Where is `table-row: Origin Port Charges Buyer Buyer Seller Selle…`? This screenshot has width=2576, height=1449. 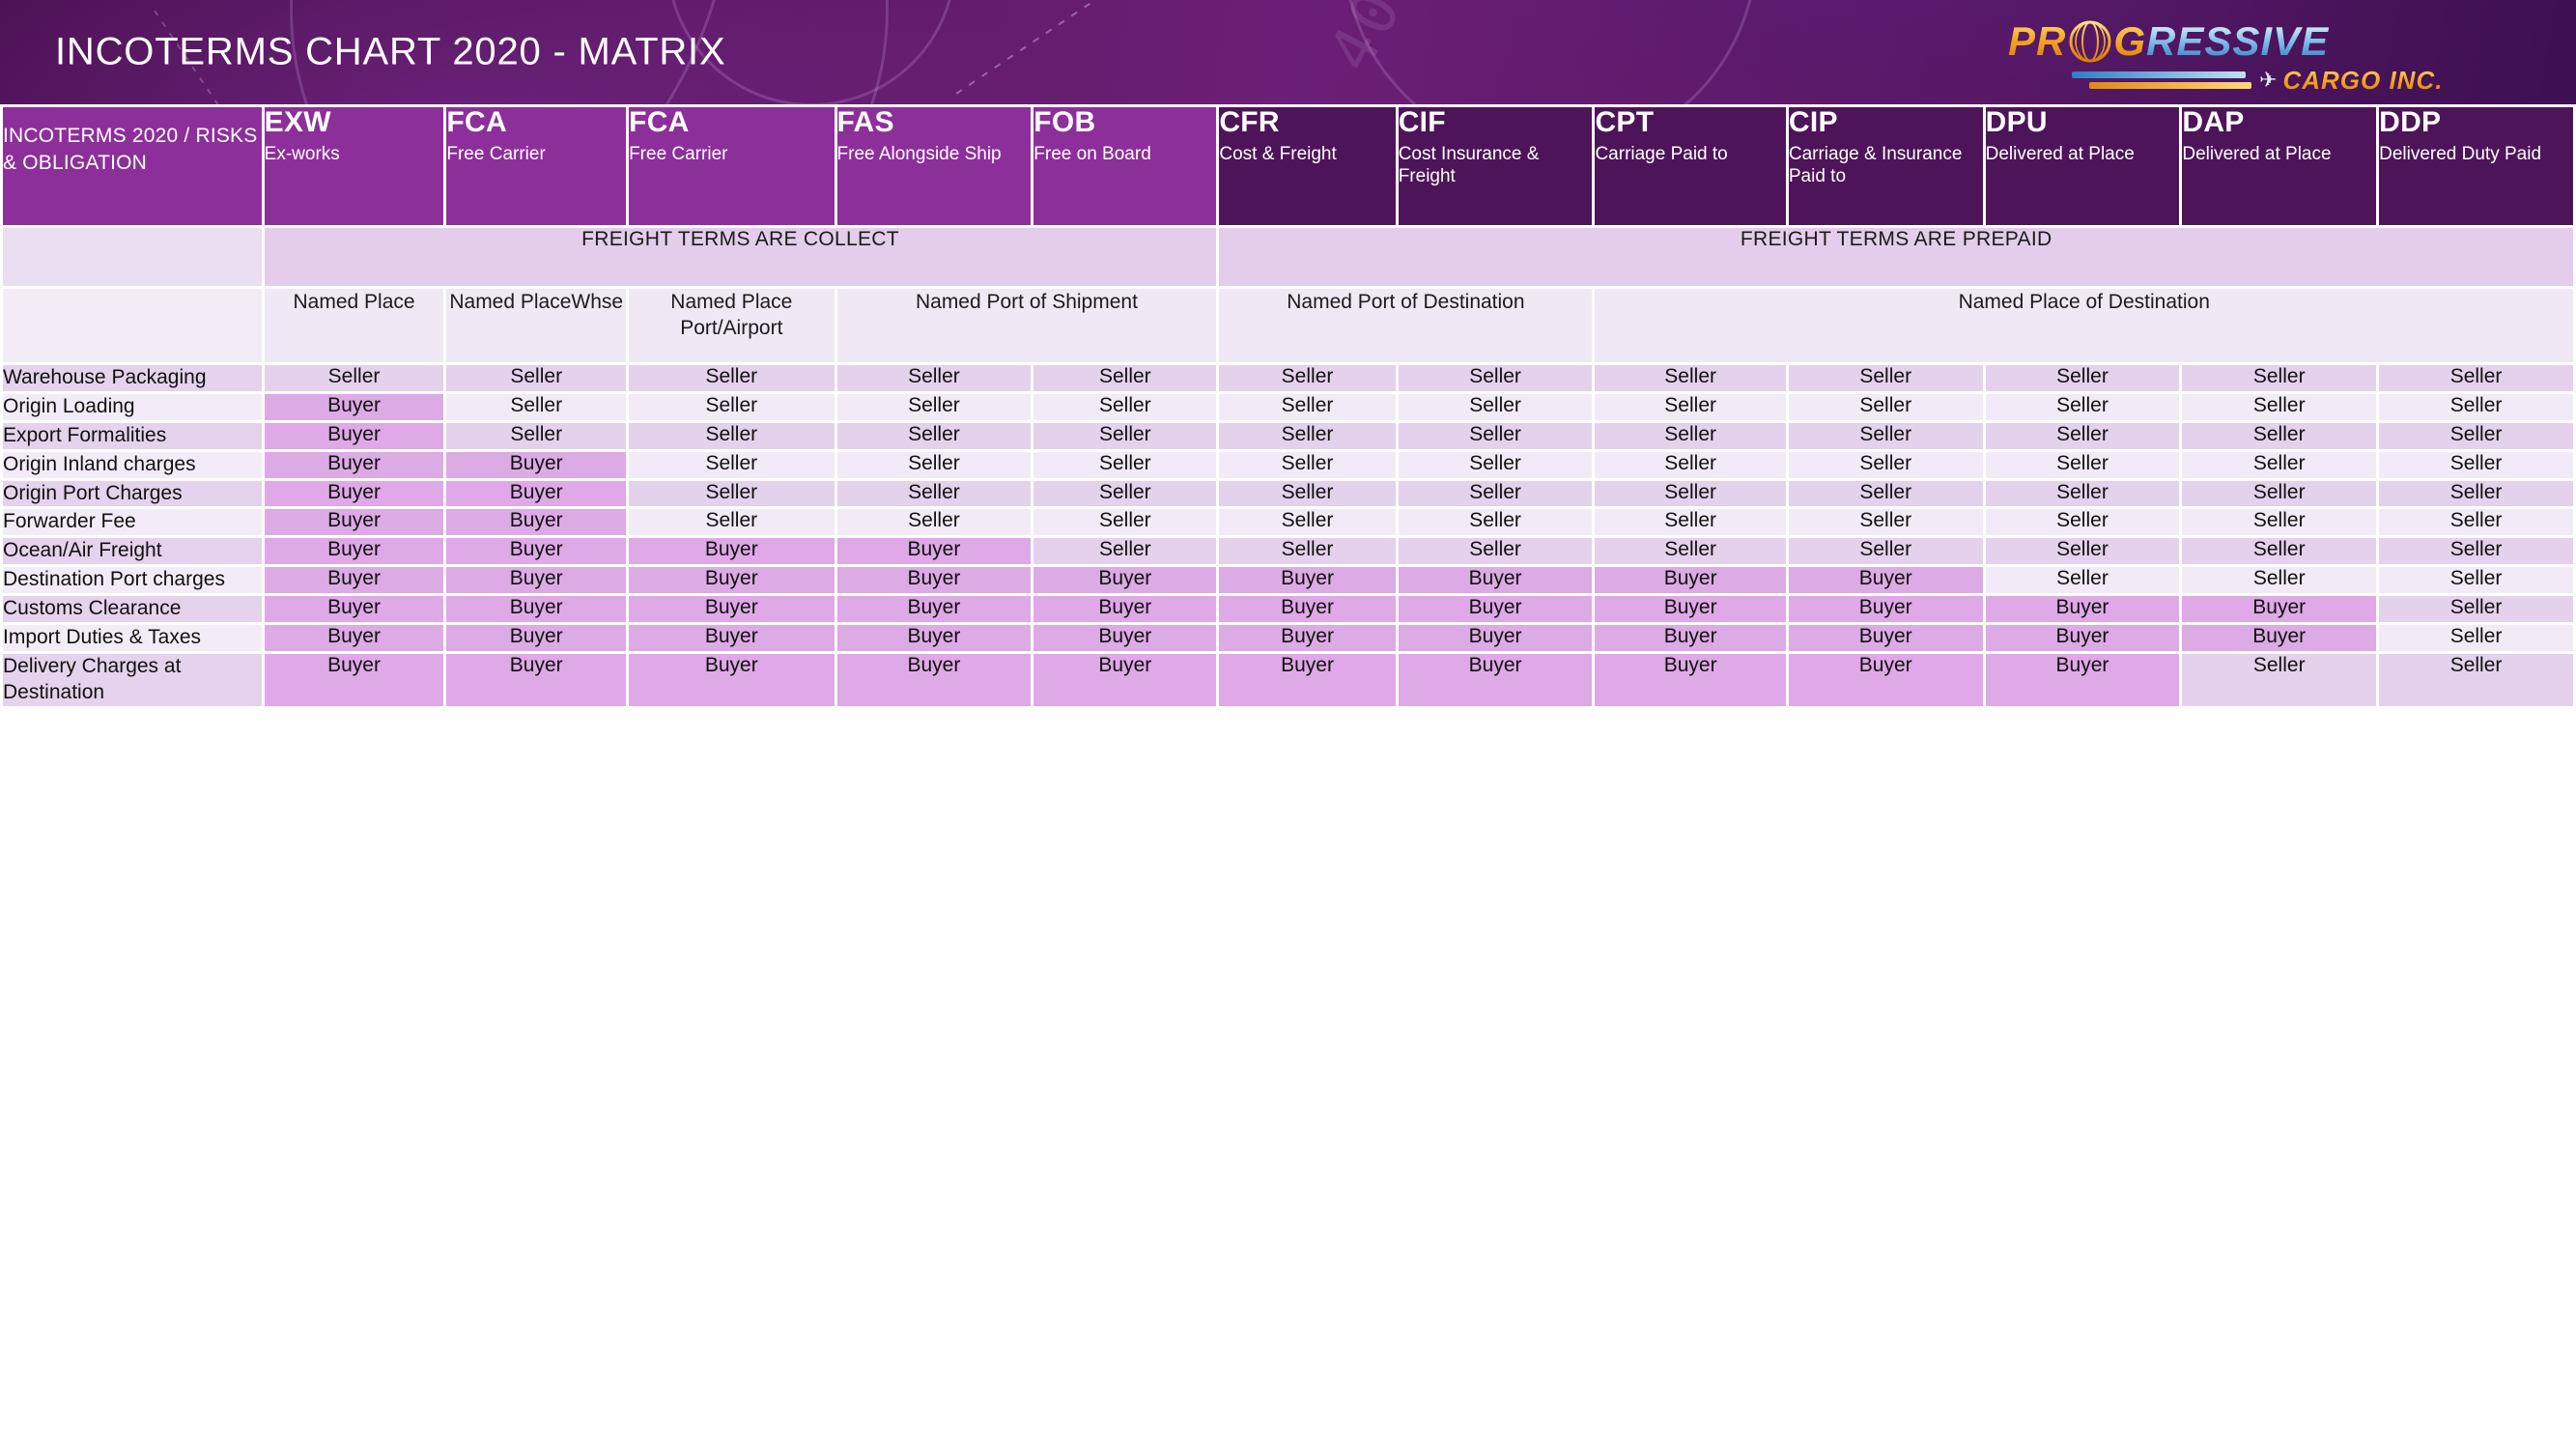
table-row: Origin Port Charges Buyer Buyer Seller Selle… is located at coordinates (1288, 493).